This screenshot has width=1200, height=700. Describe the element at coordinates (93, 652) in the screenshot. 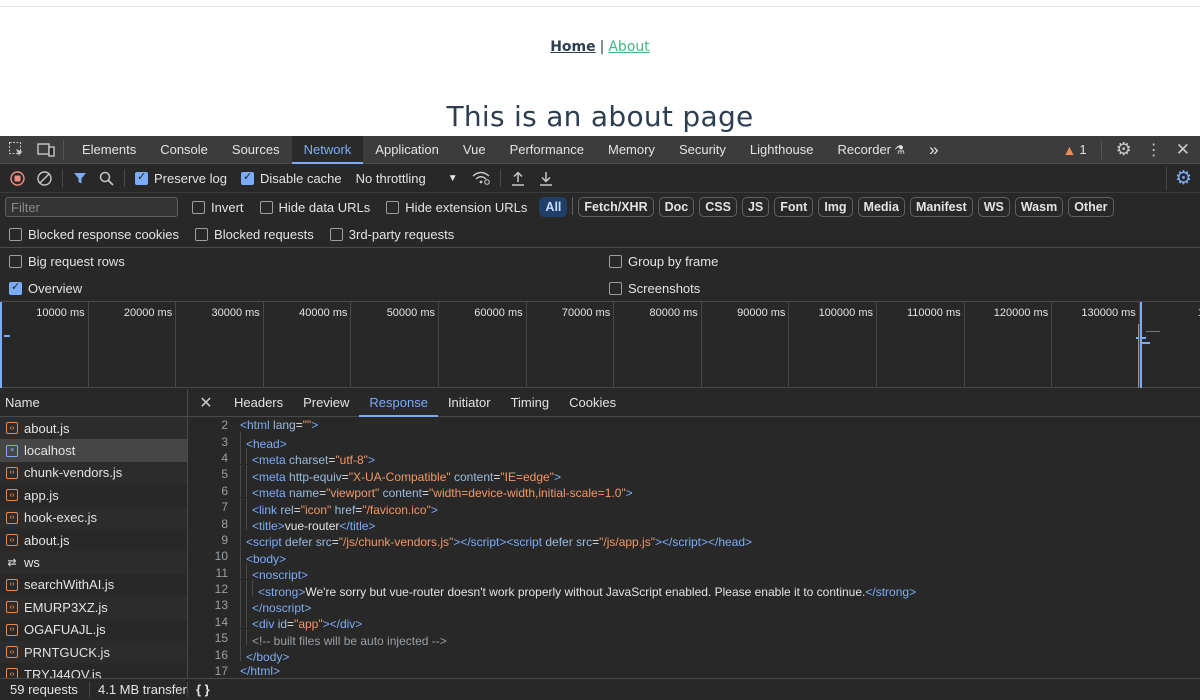

I see `request-row: ‹› PRNTGUCK.js` at that location.